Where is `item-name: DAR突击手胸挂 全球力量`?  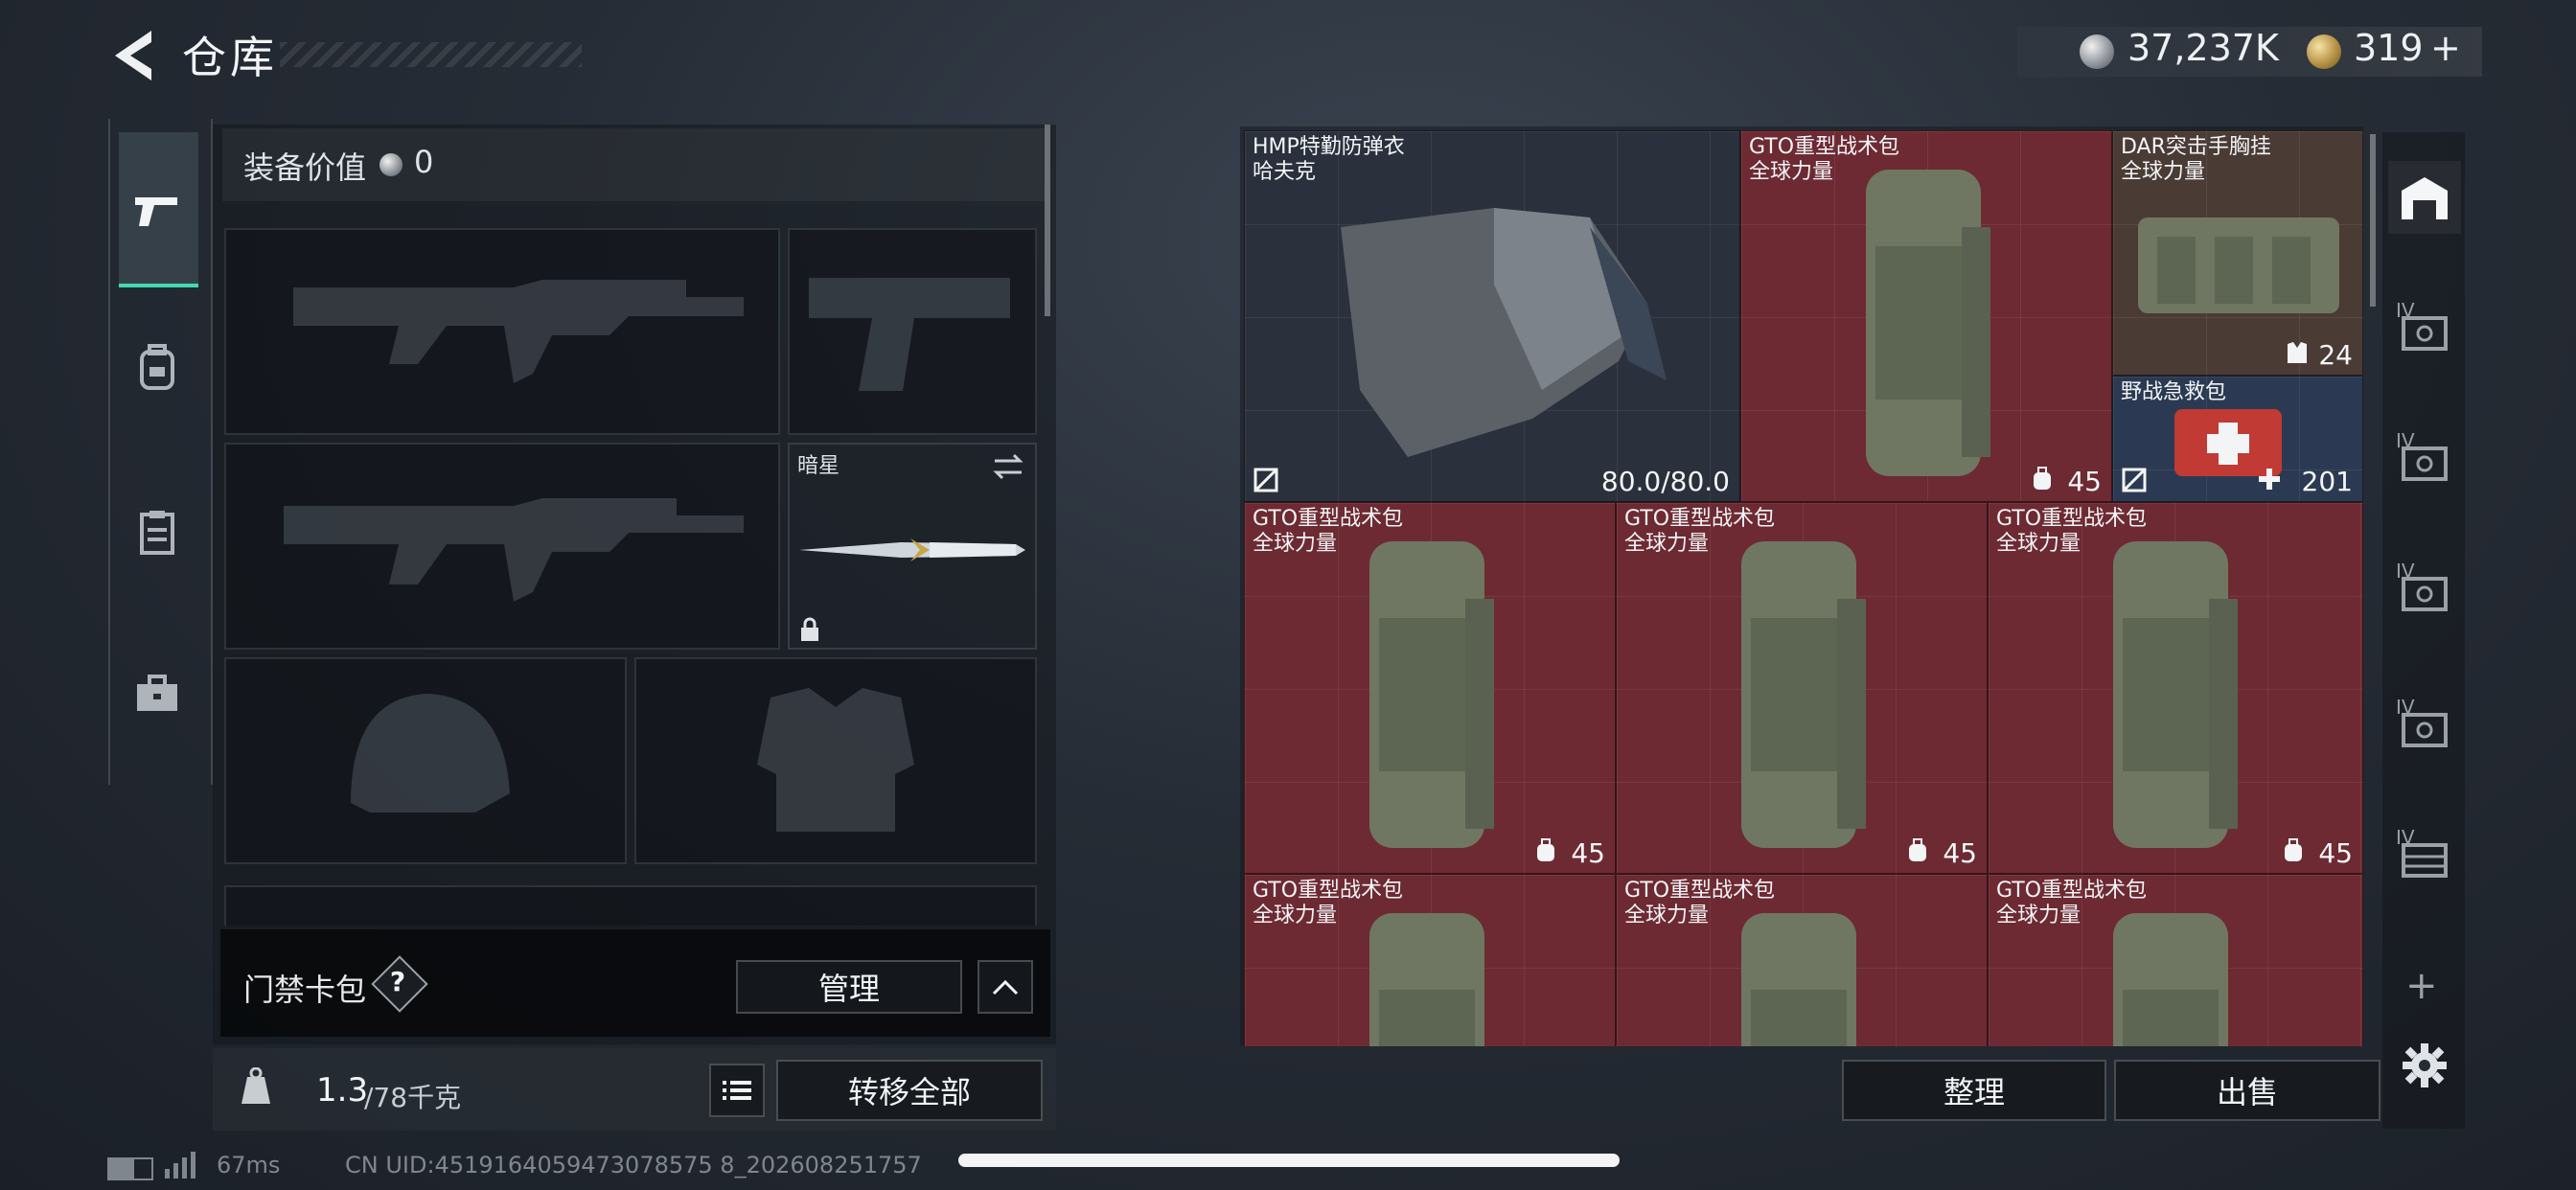
item-name: DAR突击手胸挂 全球力量 is located at coordinates (2196, 159).